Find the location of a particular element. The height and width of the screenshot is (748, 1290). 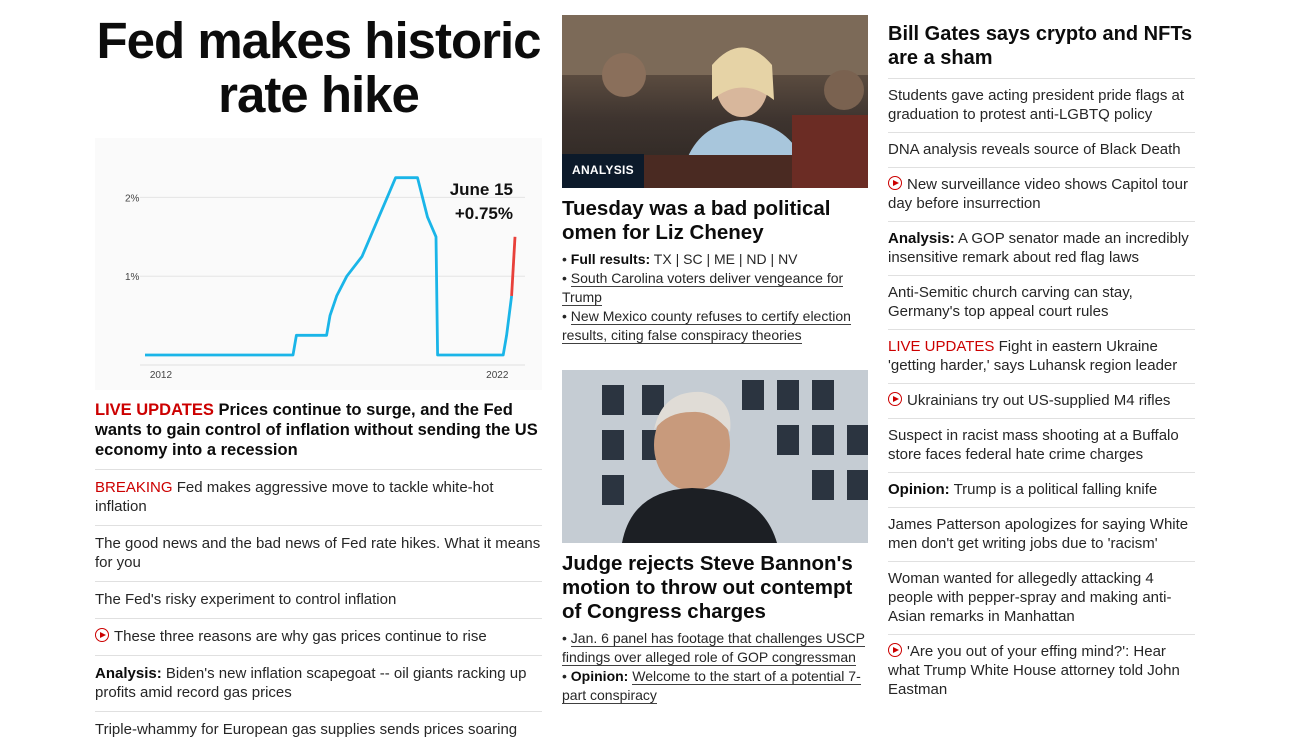

annotation-date: June 15 is located at coordinates (481, 189).